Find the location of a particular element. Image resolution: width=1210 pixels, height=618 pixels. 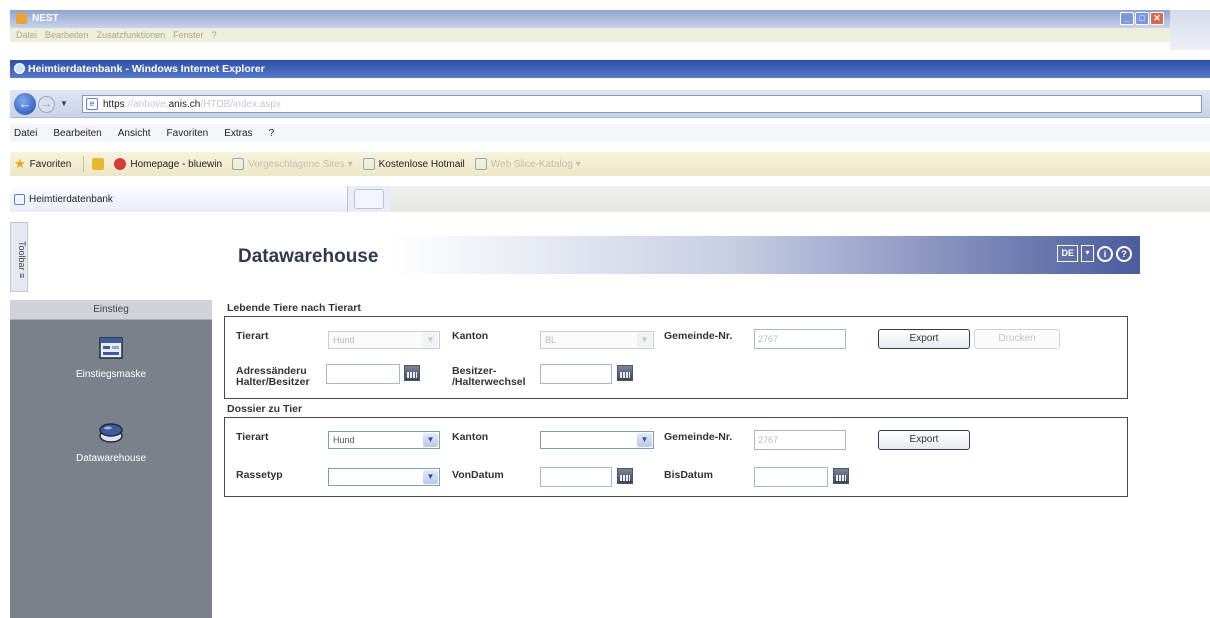

url-host-faint: ://anbove. is located at coordinates (146, 104).